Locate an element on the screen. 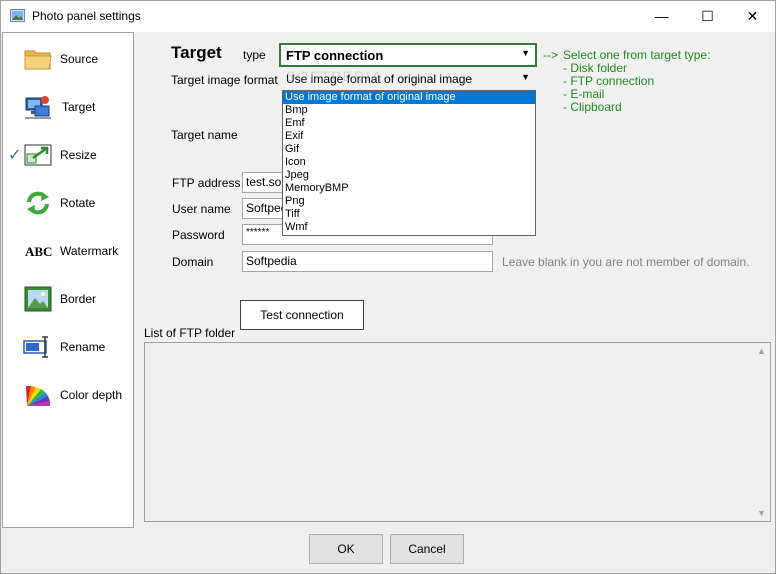 Image resolution: width=776 pixels, height=574 pixels. hint-line: - Disk folder is located at coordinates (595, 68).